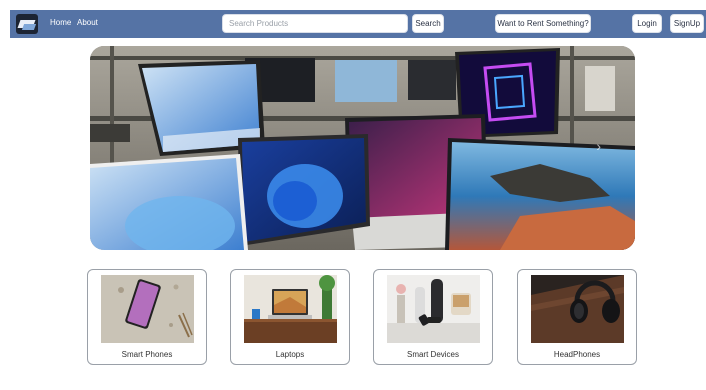 Image resolution: width=706 pixels, height=390 pixels. I want to click on category-card-smart-devices: Smart Devices, so click(433, 317).